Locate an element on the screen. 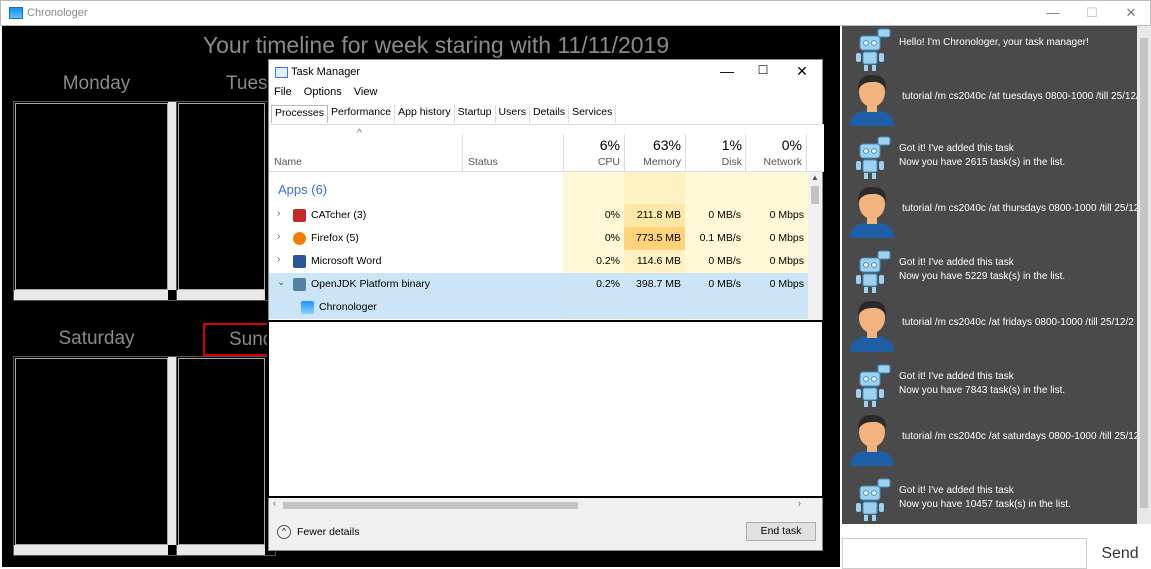  chronologer-app-icon is located at coordinates (16, 13).